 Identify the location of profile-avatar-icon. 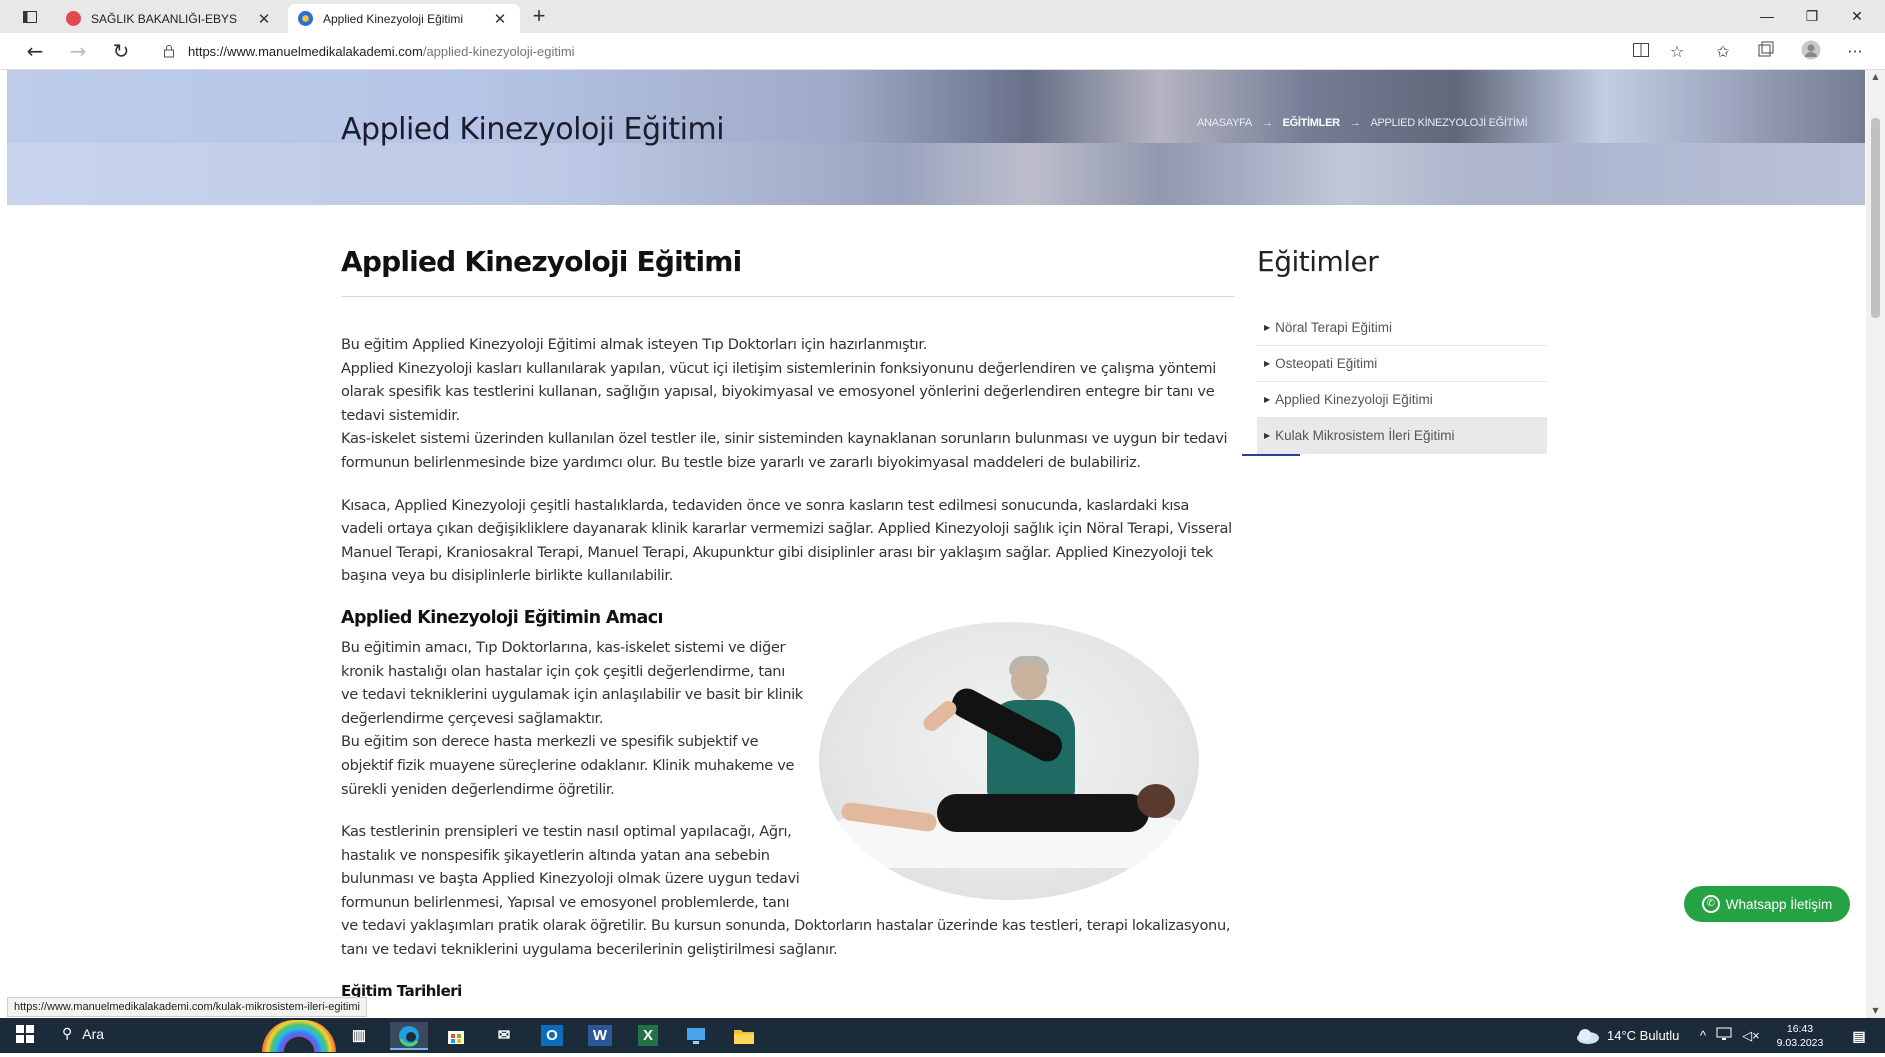
(1811, 52).